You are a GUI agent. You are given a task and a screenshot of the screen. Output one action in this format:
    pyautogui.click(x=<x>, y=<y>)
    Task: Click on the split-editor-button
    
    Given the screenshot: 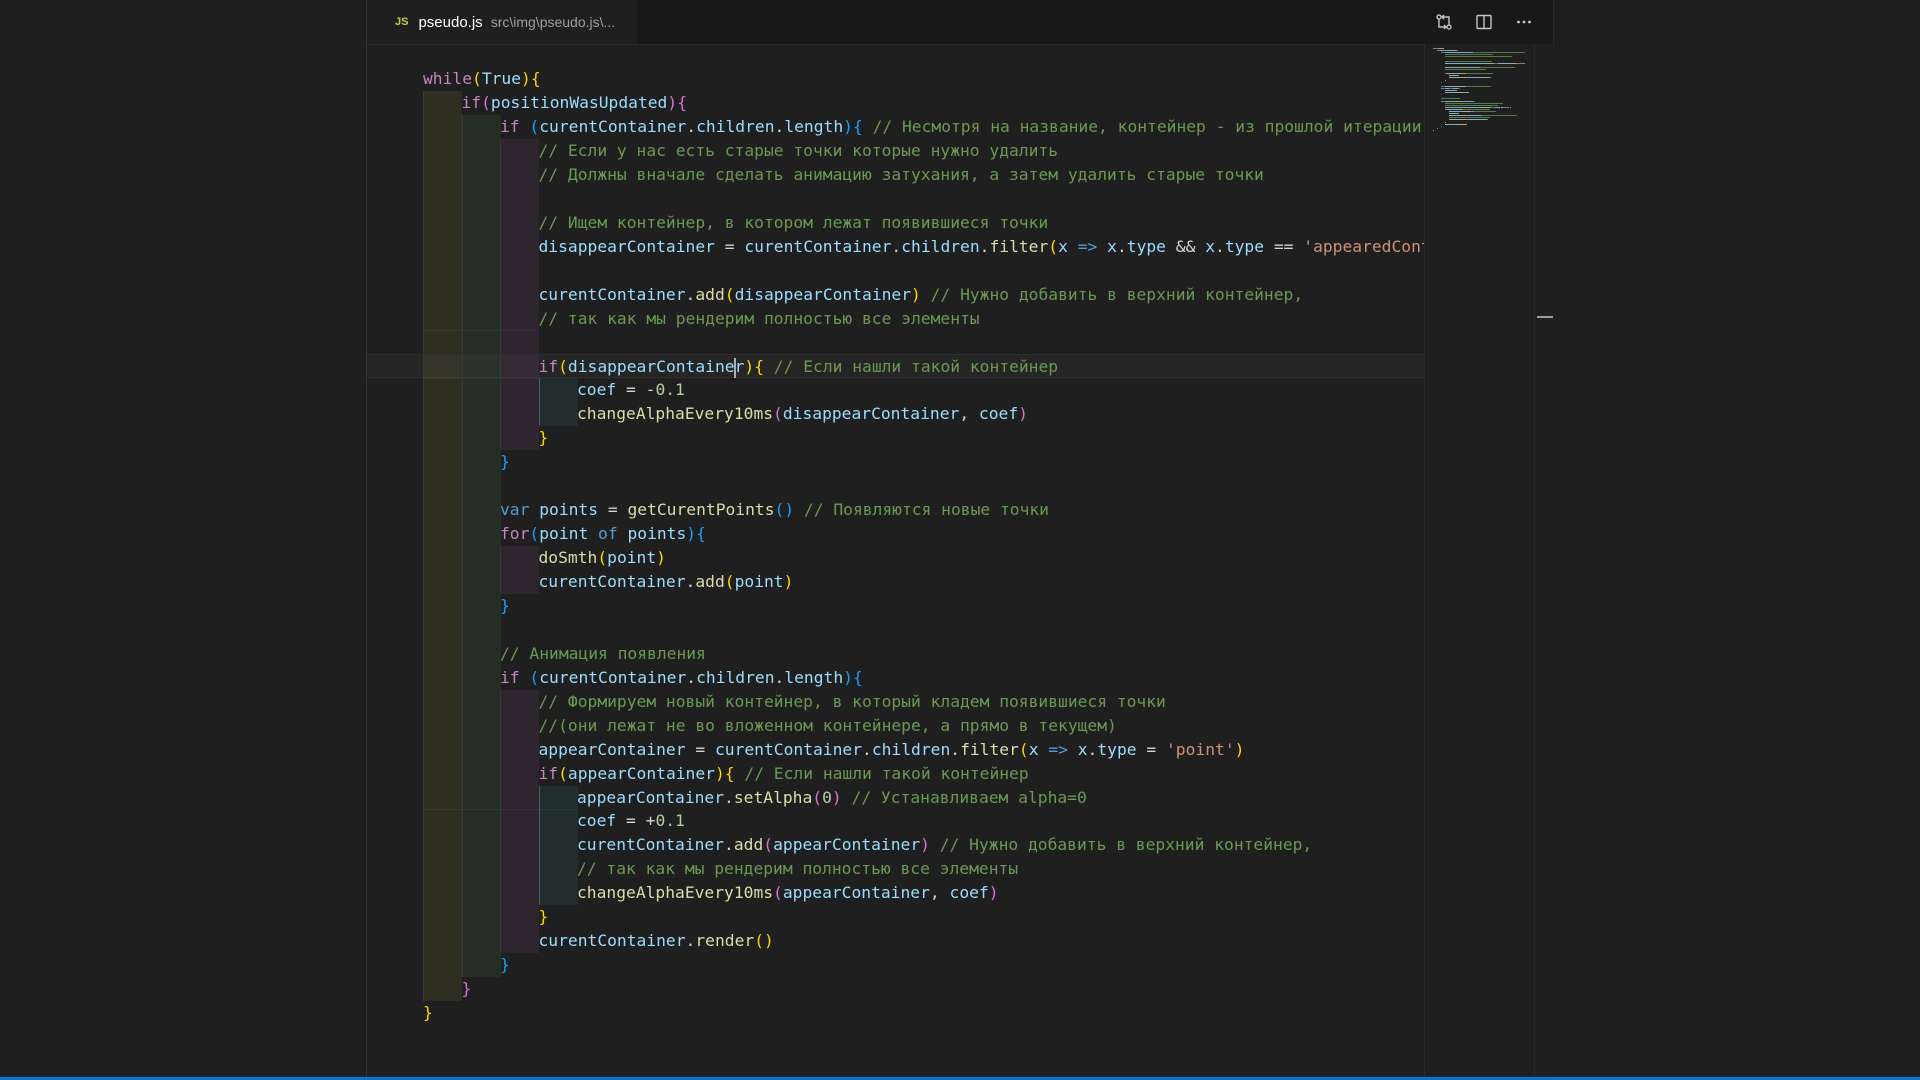 What is the action you would take?
    pyautogui.click(x=1484, y=22)
    